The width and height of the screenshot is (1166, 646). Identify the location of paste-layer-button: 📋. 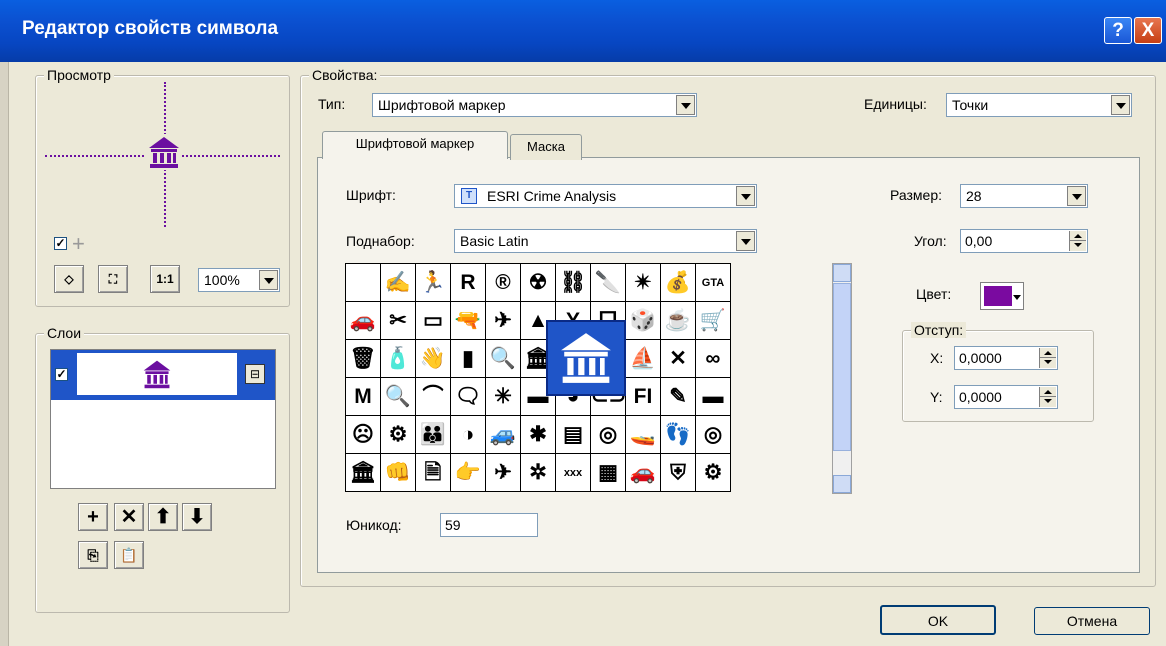
(129, 555).